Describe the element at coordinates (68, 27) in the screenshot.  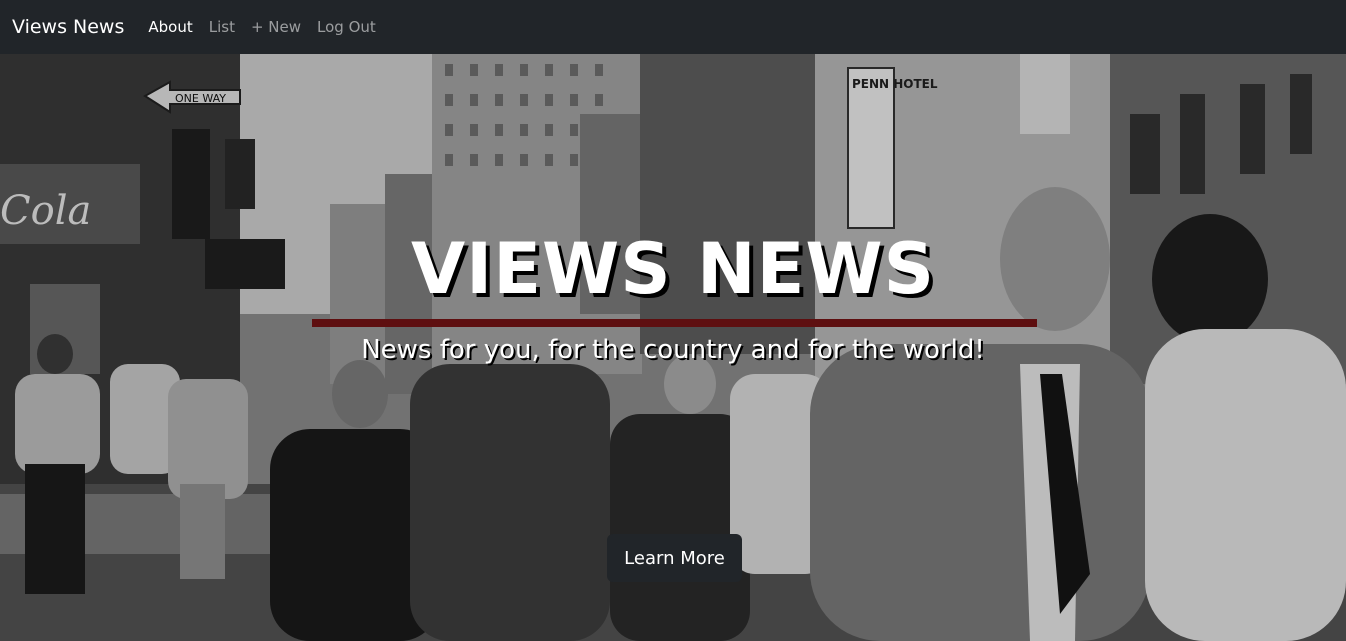
I see `brand-link: Views News` at that location.